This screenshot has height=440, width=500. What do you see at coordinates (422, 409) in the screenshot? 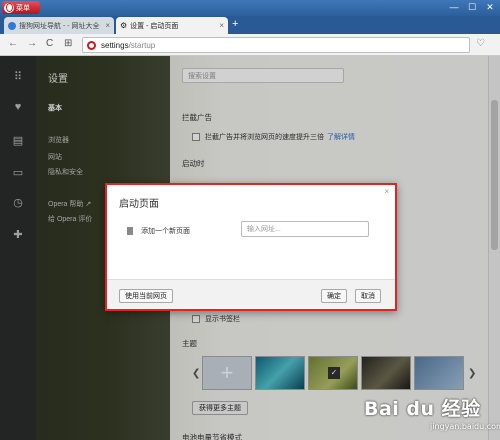
I see `watermark-main: Bai du 经验` at bounding box center [422, 409].